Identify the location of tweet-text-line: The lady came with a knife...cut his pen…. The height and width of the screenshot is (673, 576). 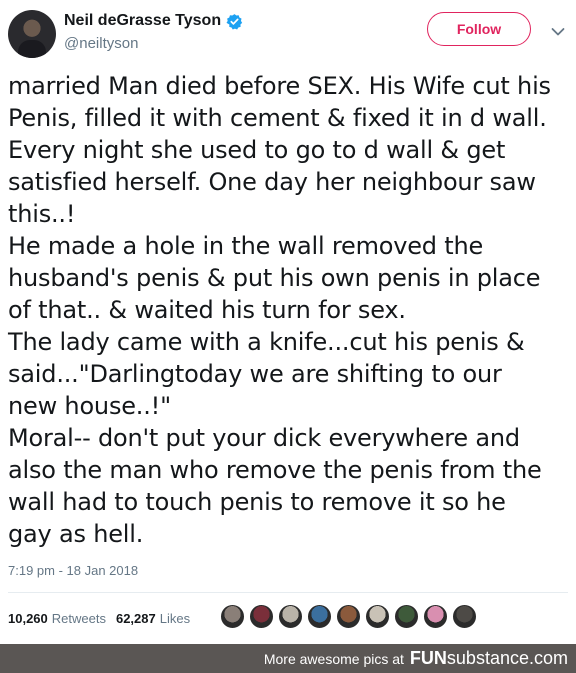
(266, 342).